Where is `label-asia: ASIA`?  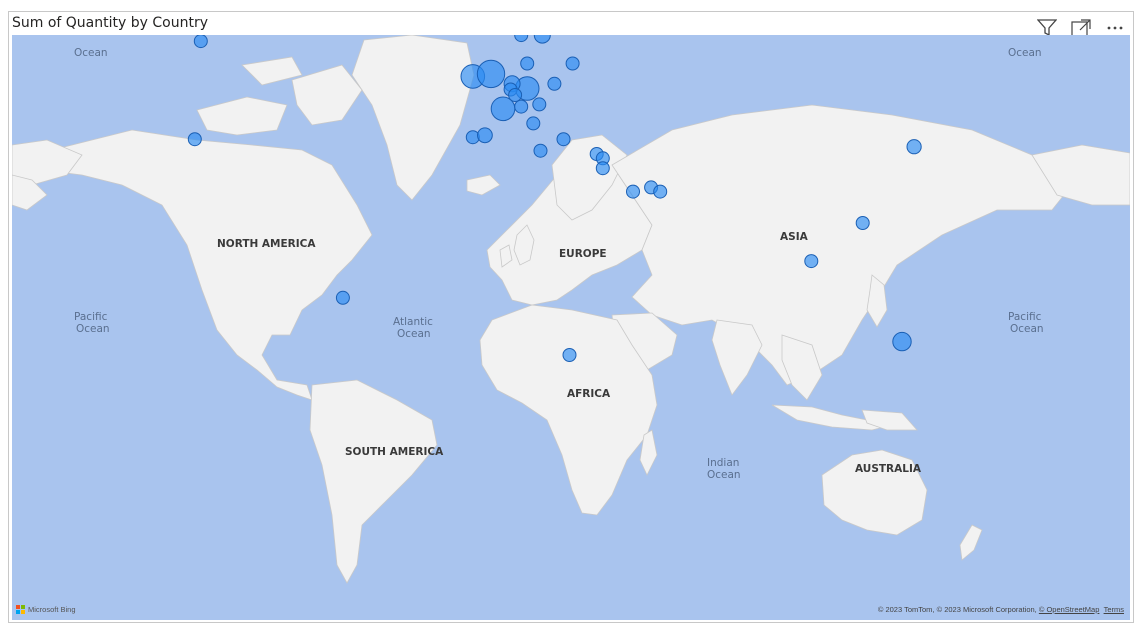
label-asia: ASIA is located at coordinates (794, 237).